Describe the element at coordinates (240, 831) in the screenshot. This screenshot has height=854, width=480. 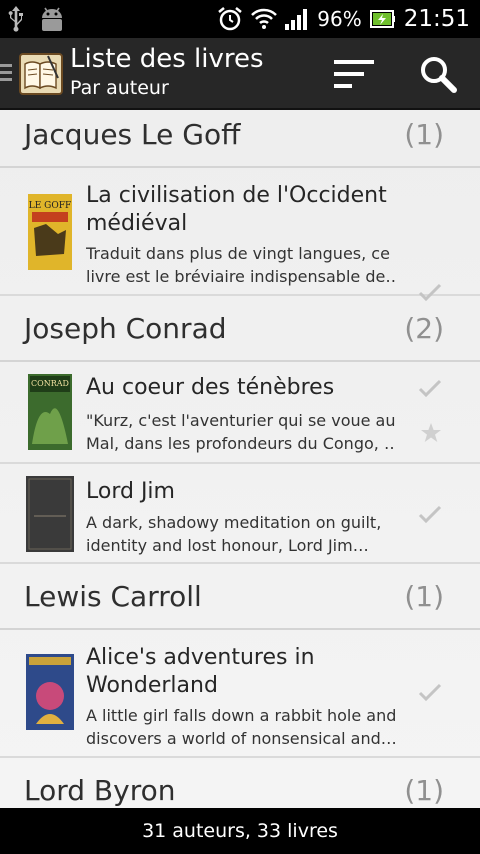
I see `summary-bar: 31 auteurs, 33 livres` at that location.